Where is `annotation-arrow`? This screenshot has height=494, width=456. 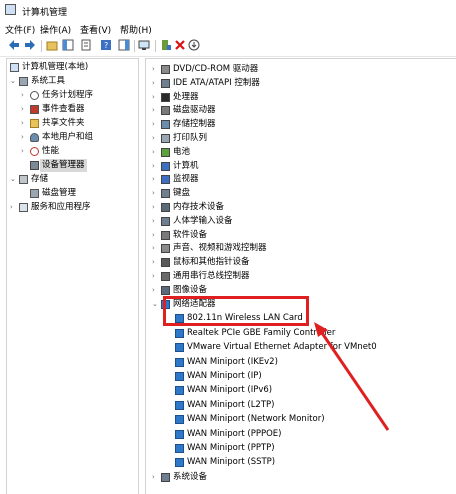 annotation-arrow is located at coordinates (352, 376).